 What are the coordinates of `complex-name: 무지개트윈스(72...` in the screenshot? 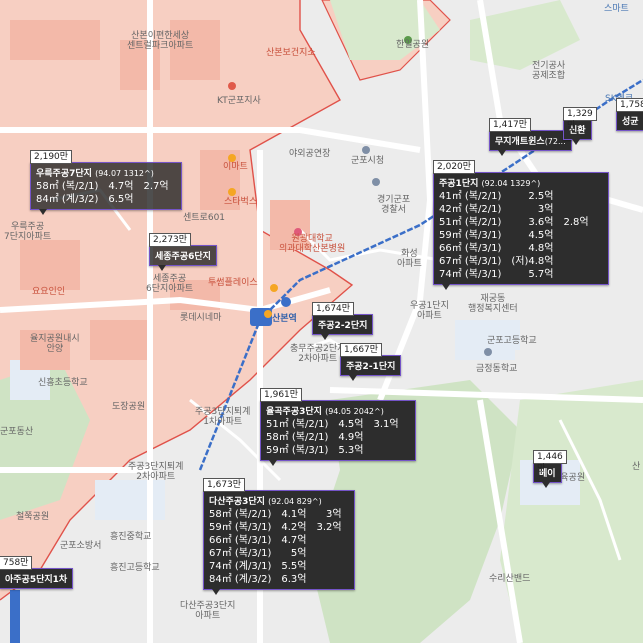 It's located at (530, 142).